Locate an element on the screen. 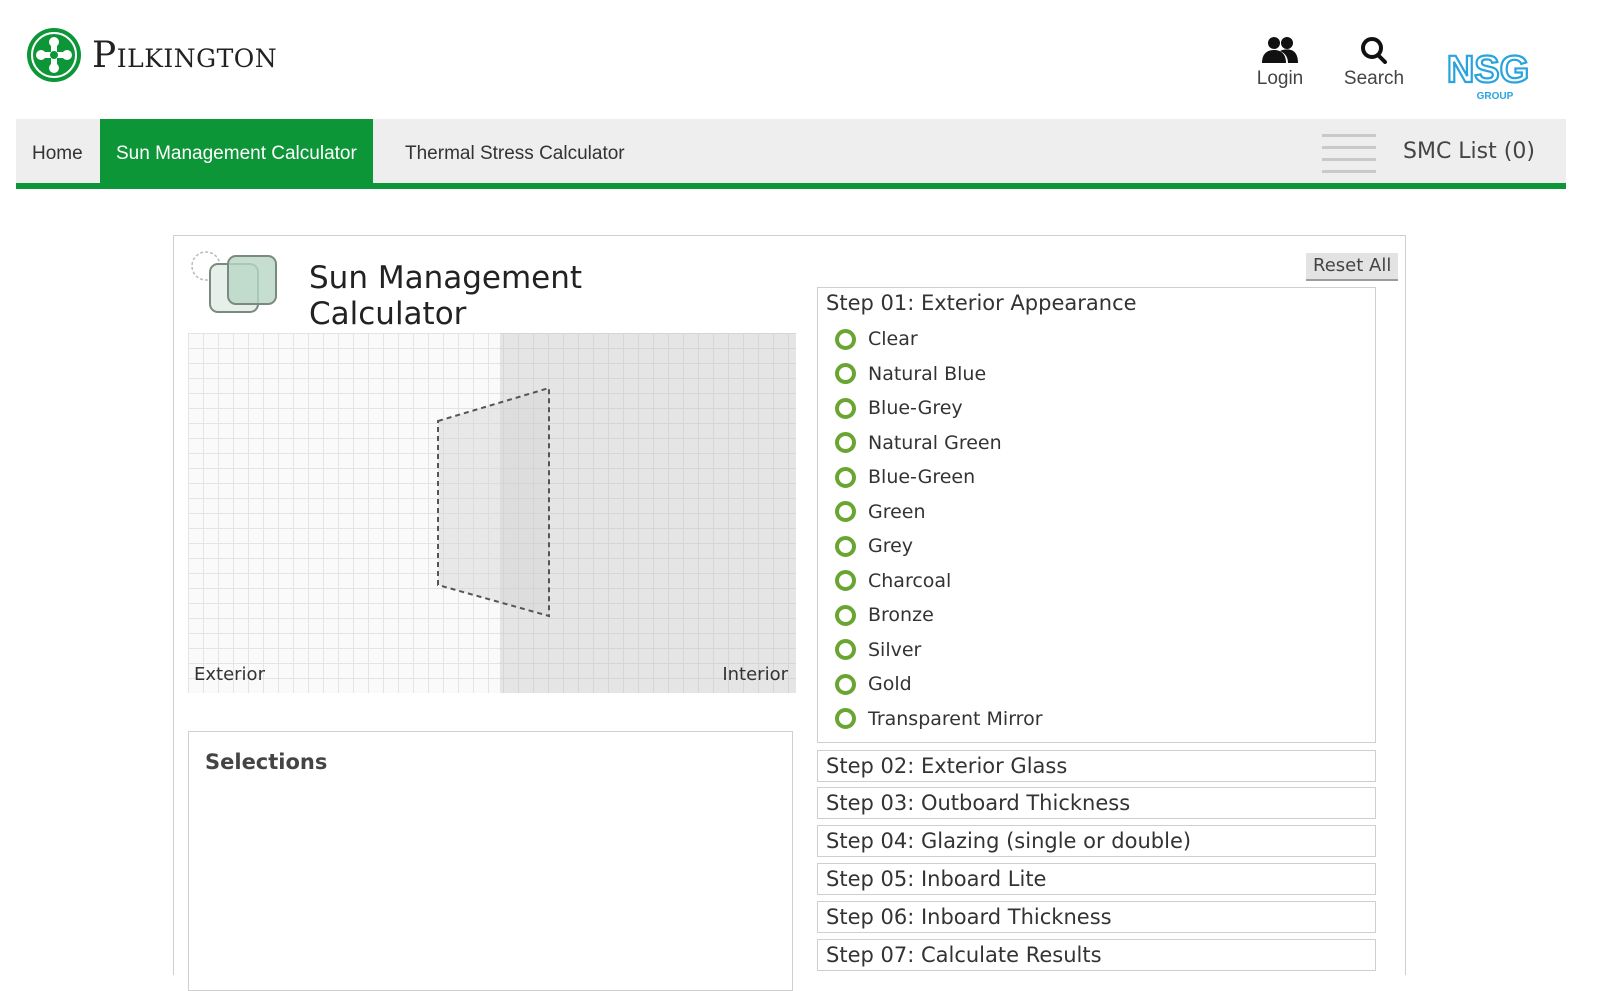 The width and height of the screenshot is (1600, 991). nav-item-thermal-stress-calculator: Thermal Stress Calculator is located at coordinates (515, 154).